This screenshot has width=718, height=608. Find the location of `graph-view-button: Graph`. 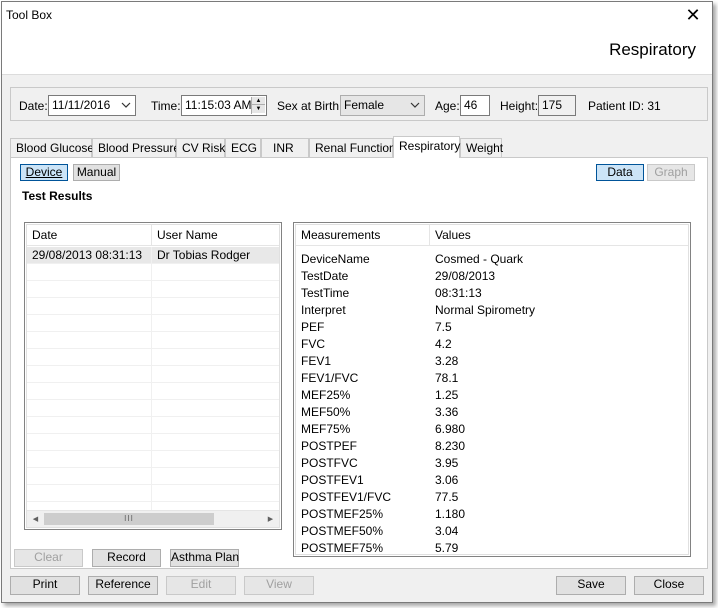

graph-view-button: Graph is located at coordinates (671, 172).